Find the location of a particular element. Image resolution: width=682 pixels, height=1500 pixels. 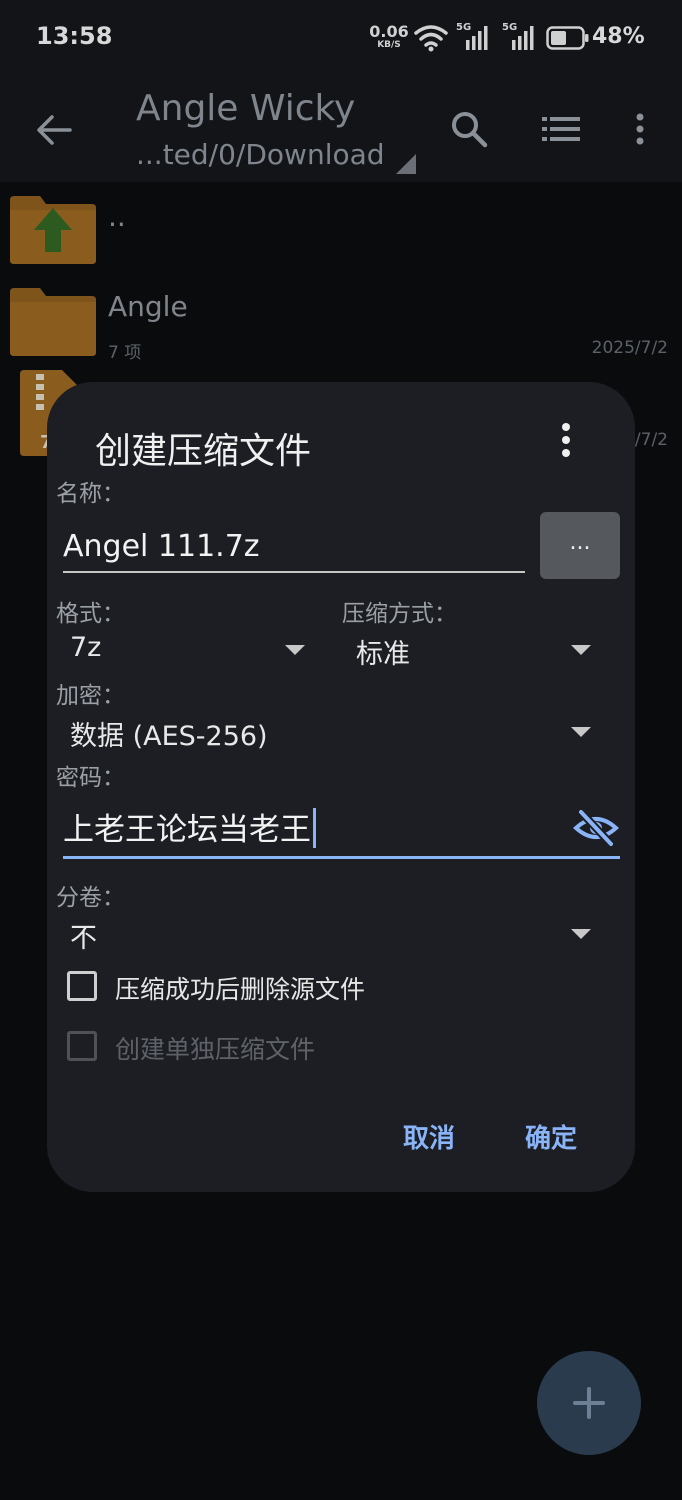

delete-source-option: 压缩成功后删除源文件 is located at coordinates (247, 988).